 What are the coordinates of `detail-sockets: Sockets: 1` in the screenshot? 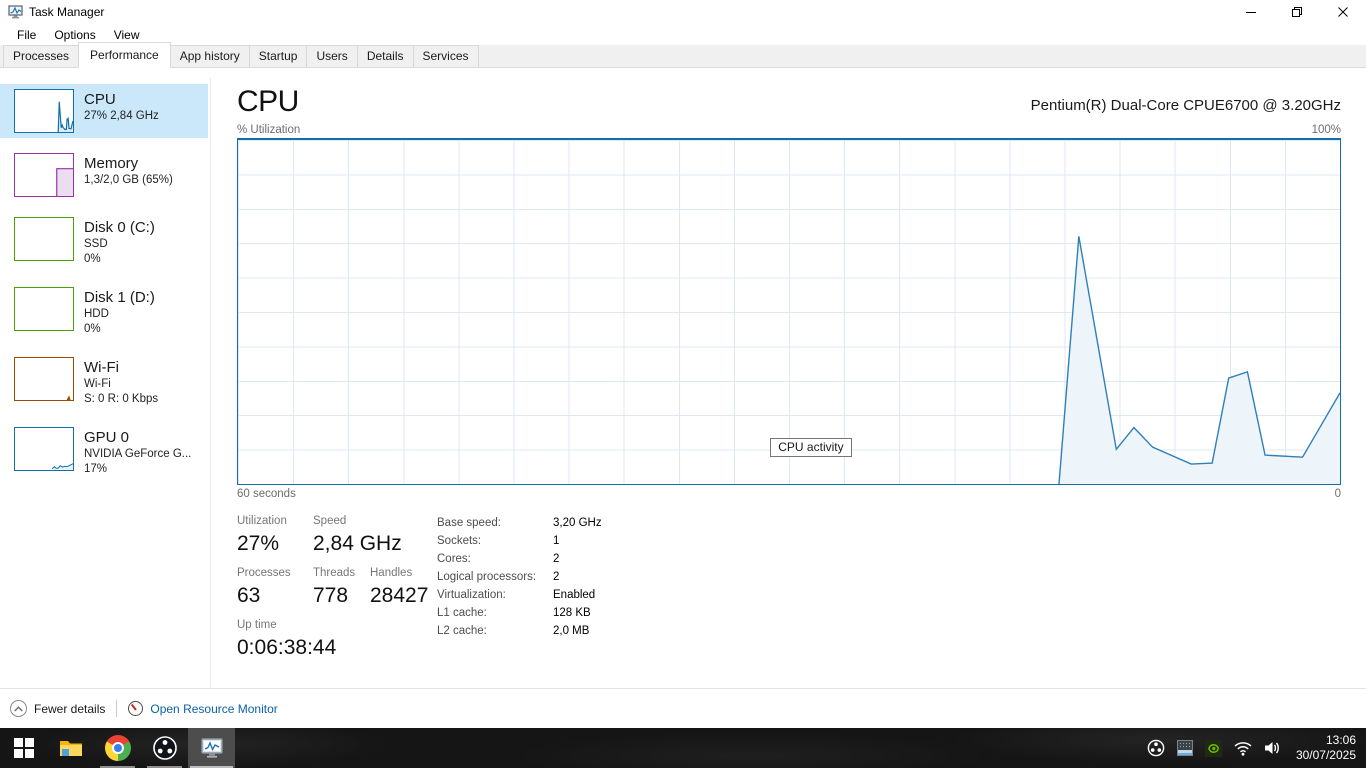 It's located at (498, 541).